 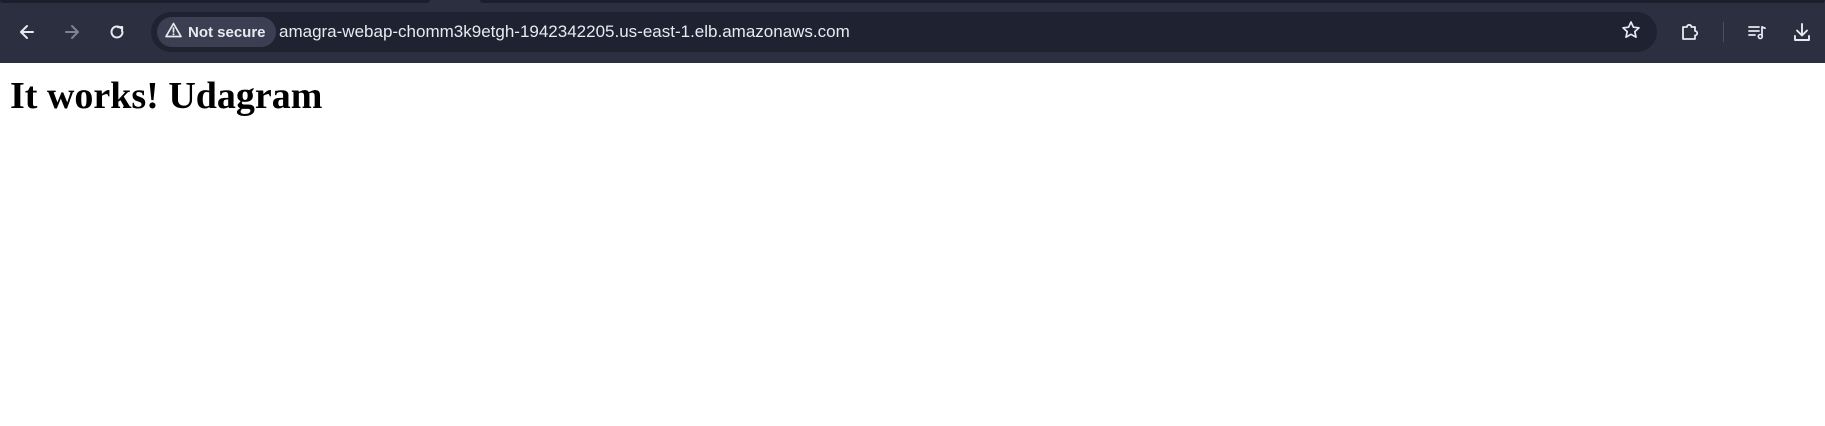 I want to click on security-chip: Not secure, so click(x=216, y=32).